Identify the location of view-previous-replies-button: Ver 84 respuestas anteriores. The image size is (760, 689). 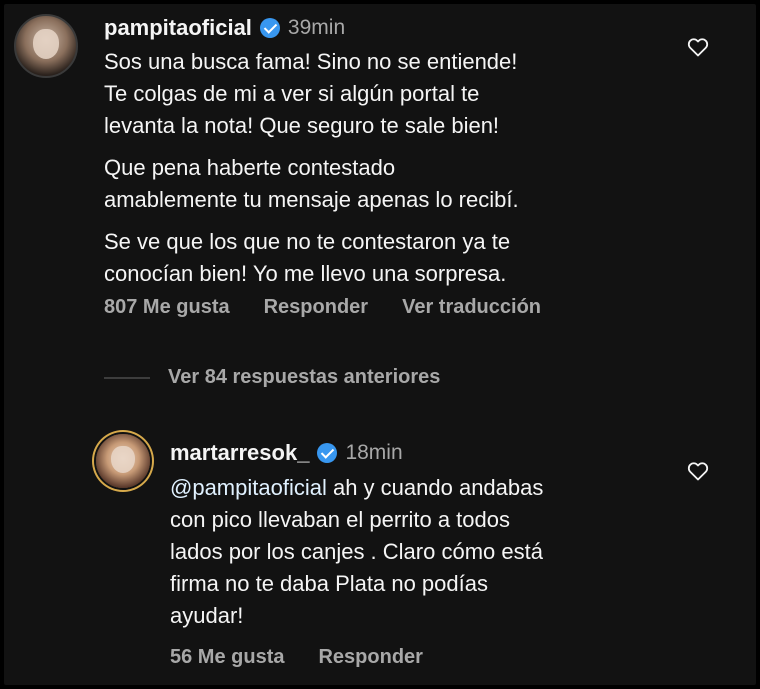
(272, 377).